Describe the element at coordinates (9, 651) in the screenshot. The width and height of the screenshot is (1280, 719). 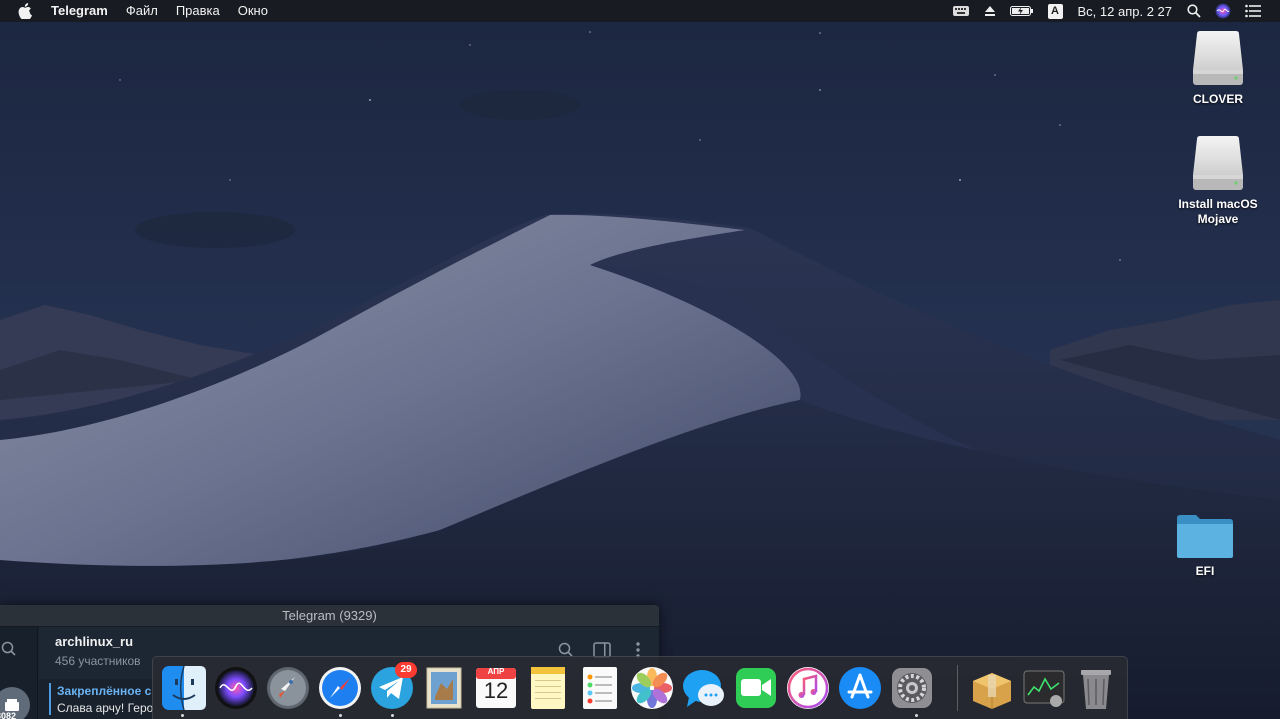
I see `search-icon` at that location.